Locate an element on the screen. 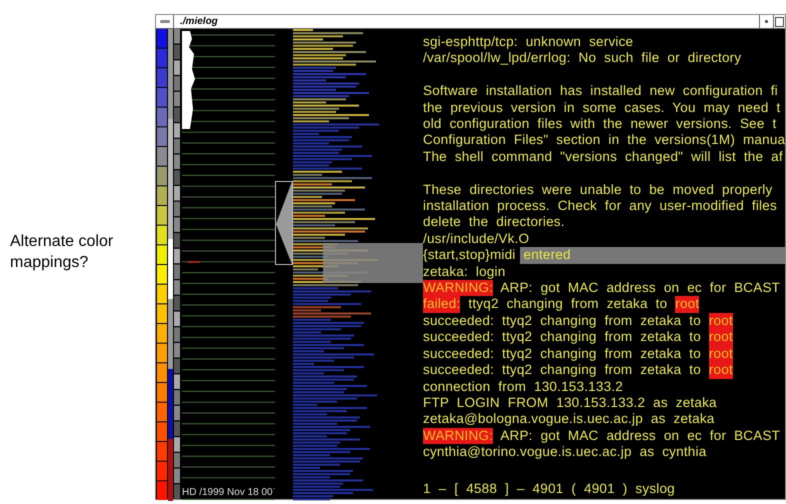  log-text: ttyq2 changing from zetaka to is located at coordinates (567, 304).